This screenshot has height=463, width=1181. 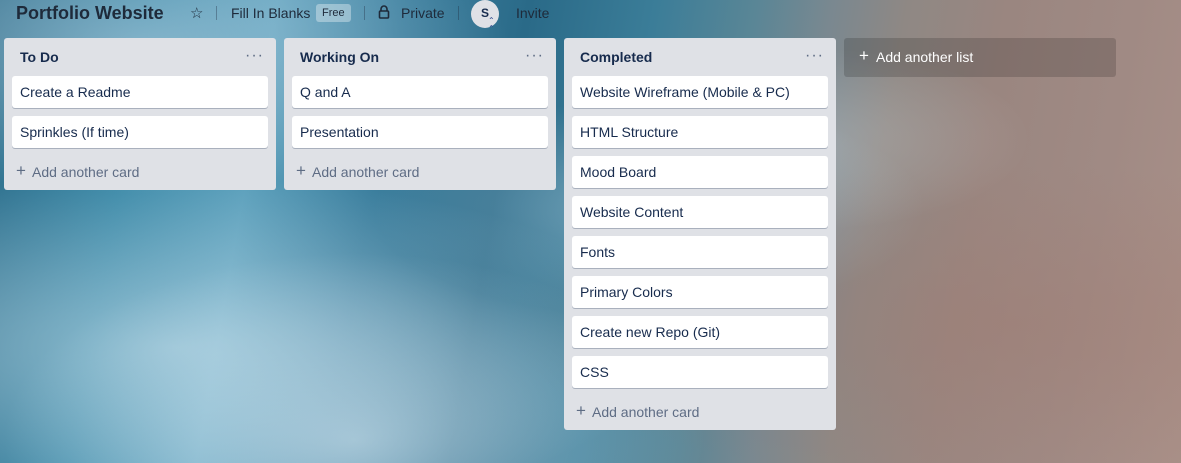 I want to click on invite-button: Invite, so click(x=532, y=13).